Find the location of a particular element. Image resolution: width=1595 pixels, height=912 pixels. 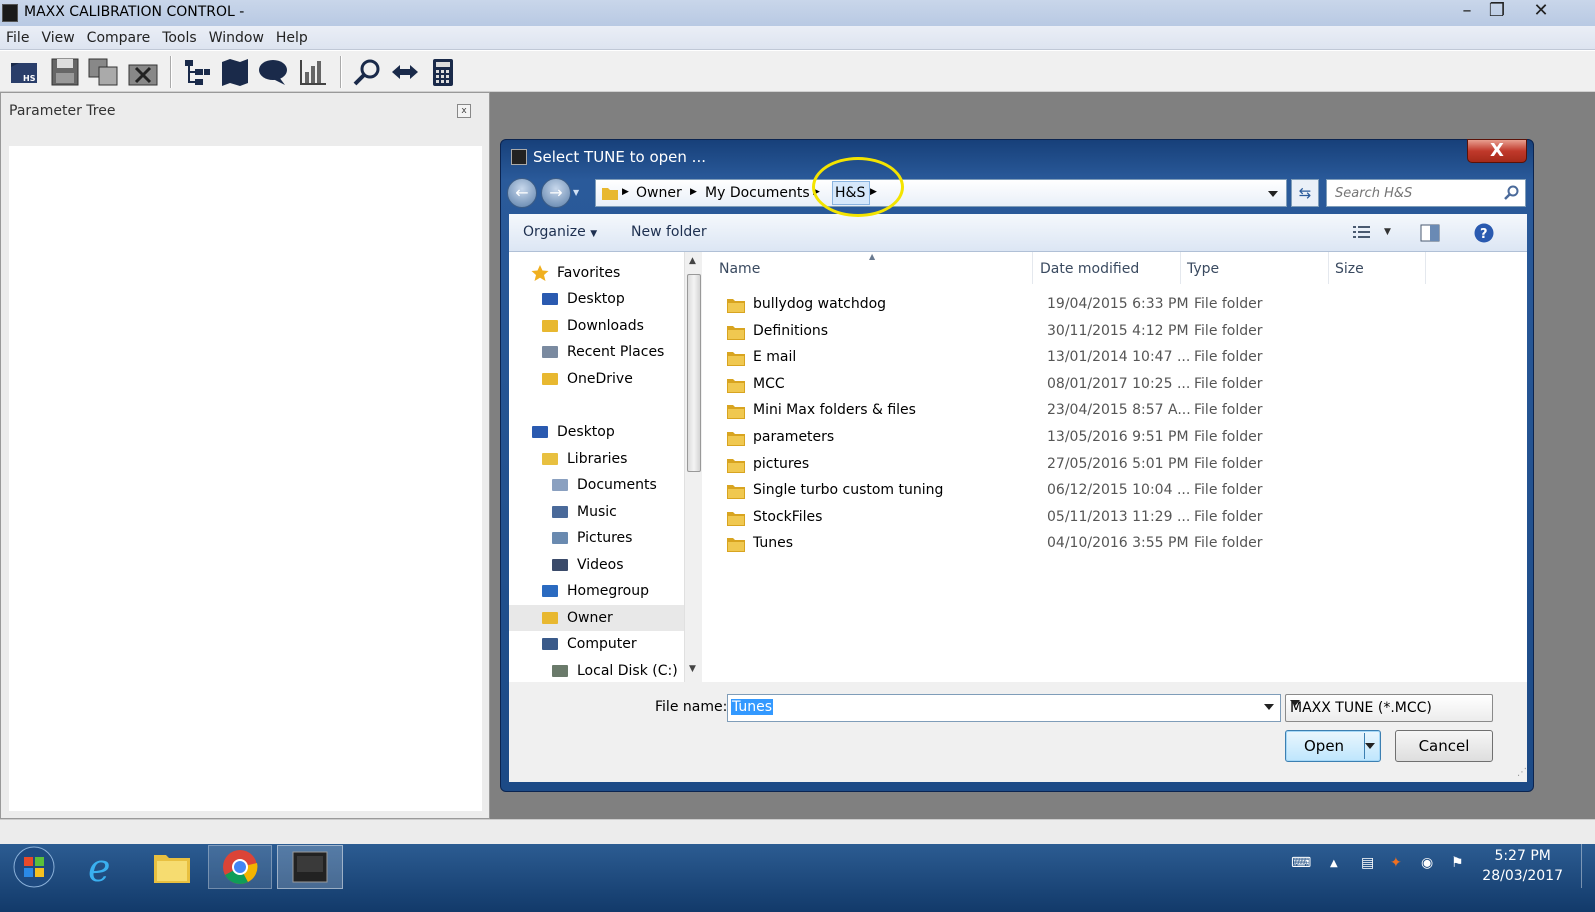

address-dropdown-icon is located at coordinates (1273, 194).